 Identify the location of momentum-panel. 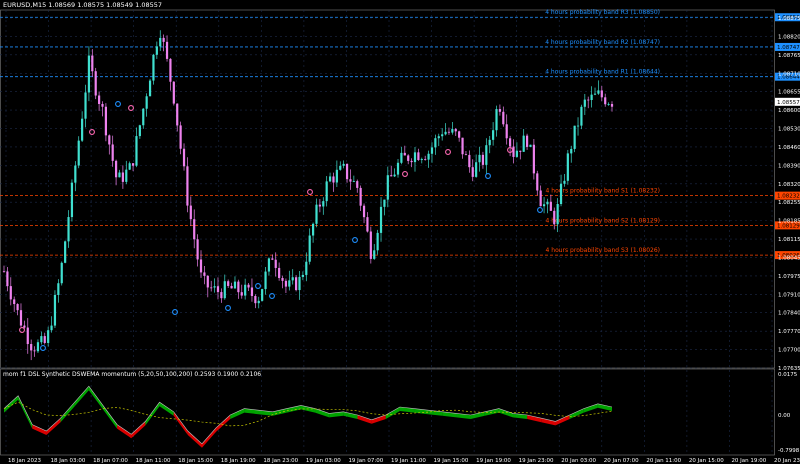
(308, 416).